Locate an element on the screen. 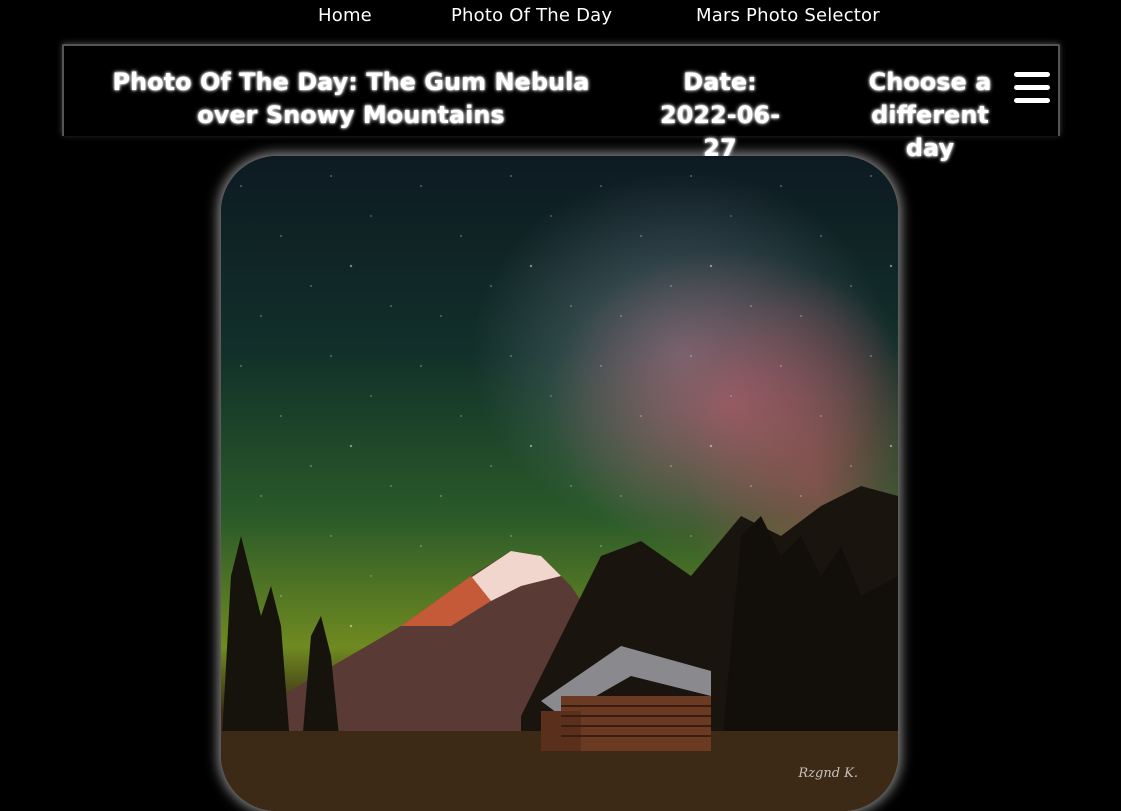  nav-link-home: Home is located at coordinates (345, 15).